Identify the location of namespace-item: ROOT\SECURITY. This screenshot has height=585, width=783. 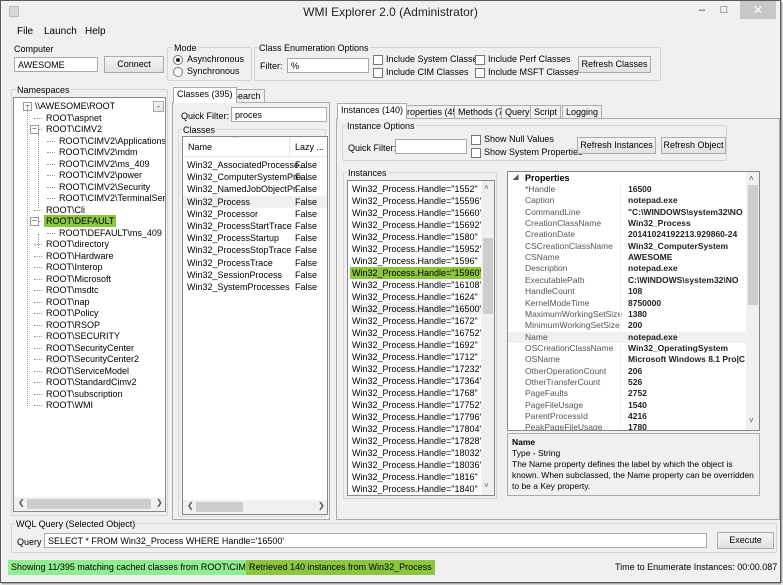
(83, 336).